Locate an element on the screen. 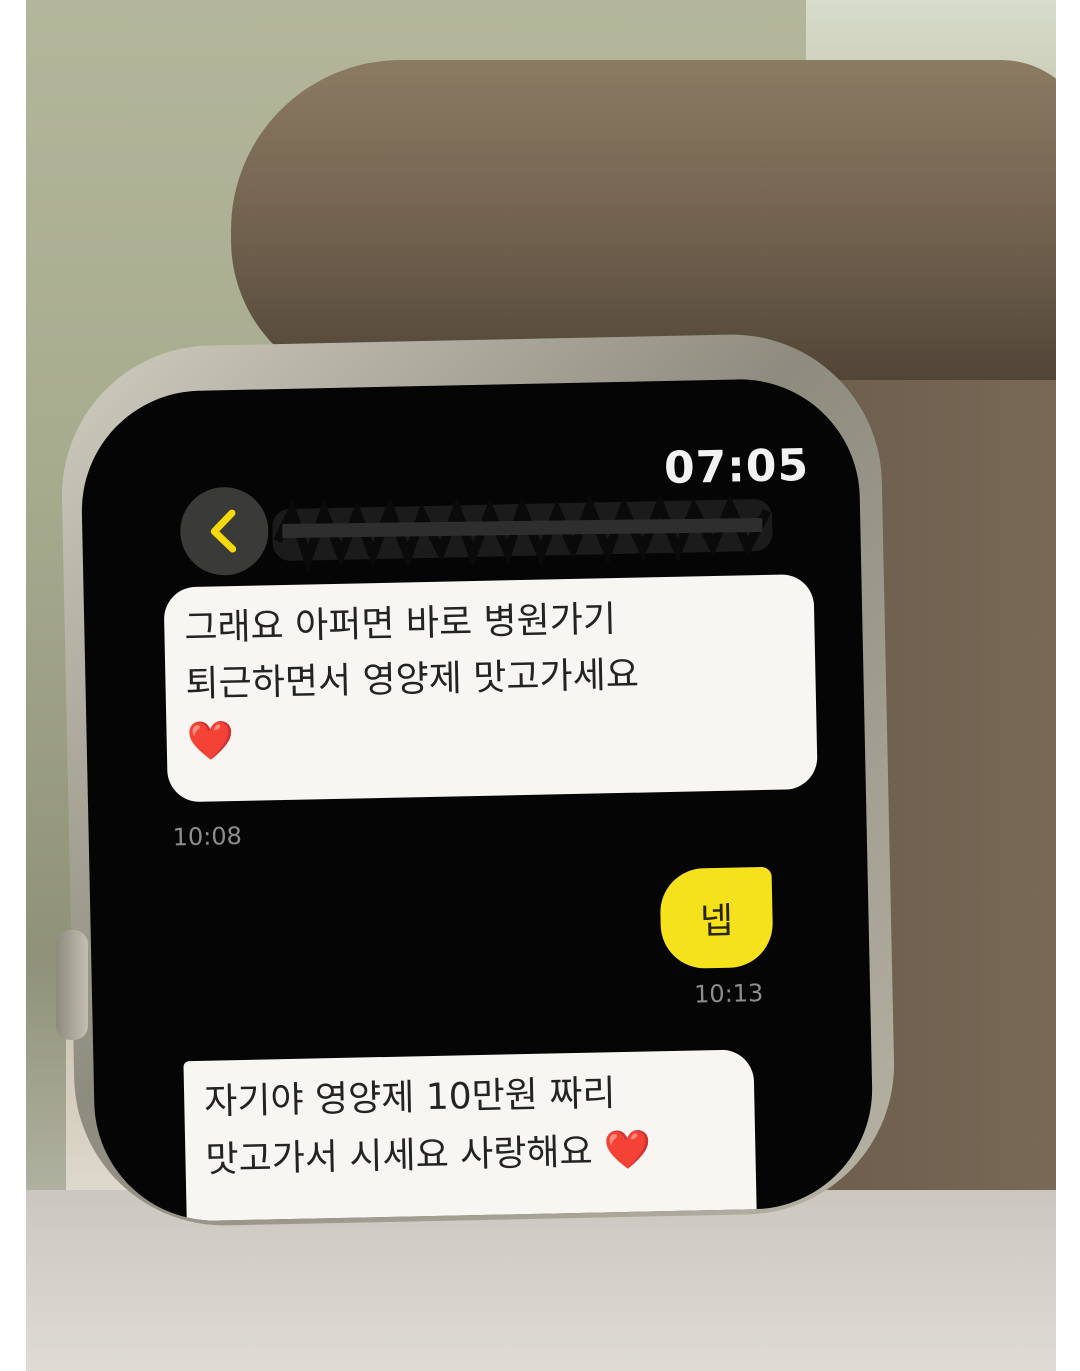 The image size is (1080, 1371). status-time: 07:05 is located at coordinates (736, 467).